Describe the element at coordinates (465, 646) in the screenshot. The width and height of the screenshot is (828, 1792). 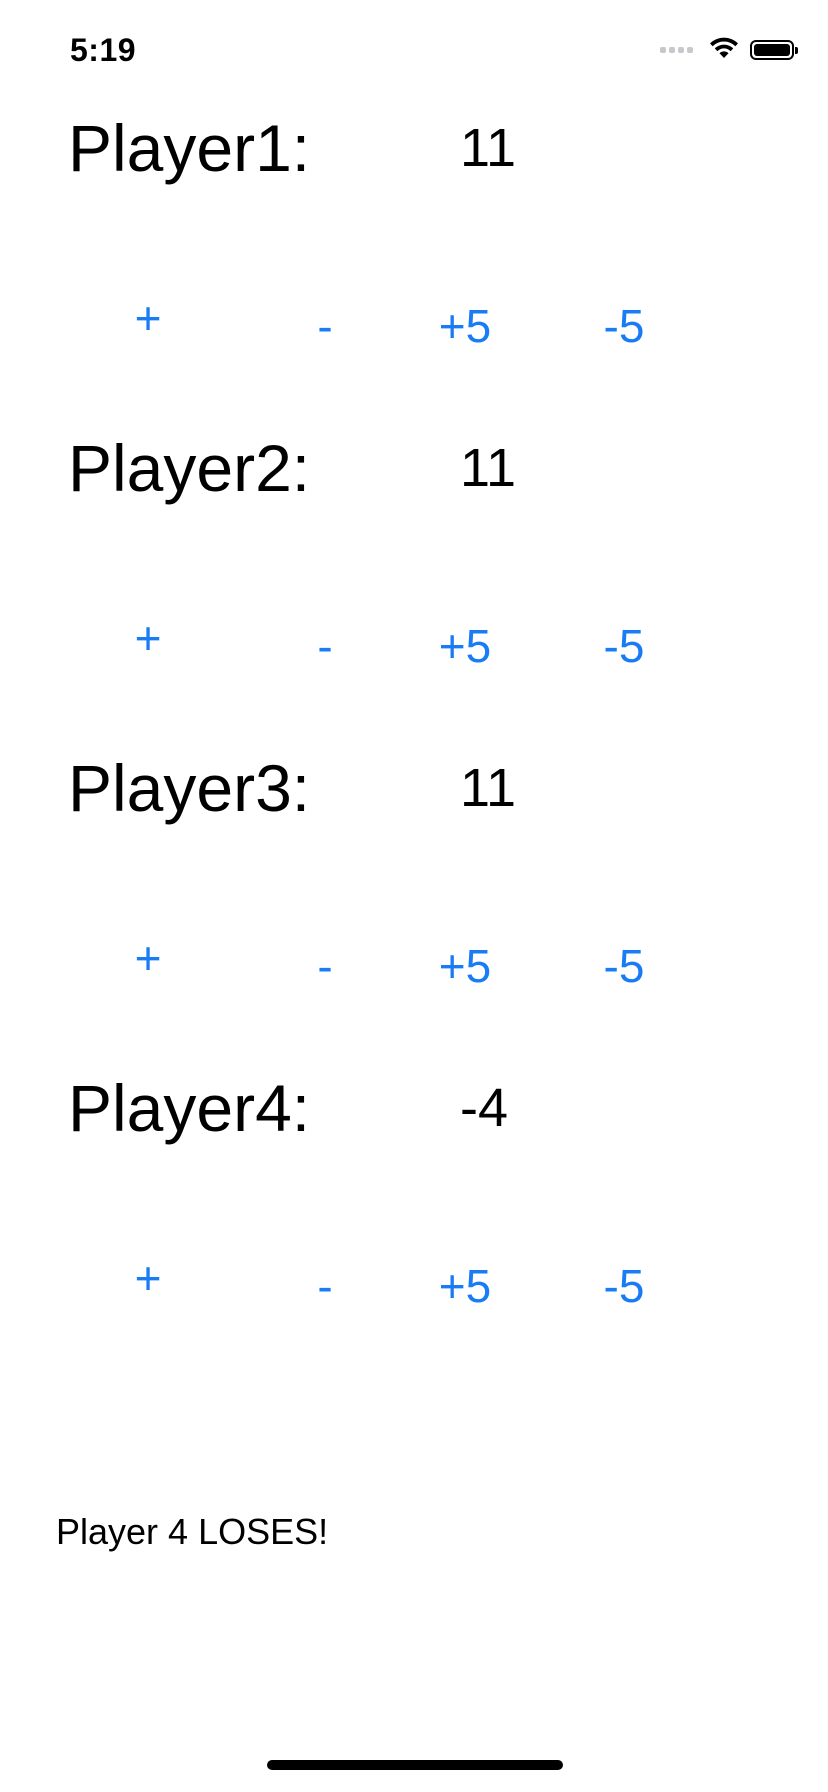
I see `player-2-add-five-button: +5` at that location.